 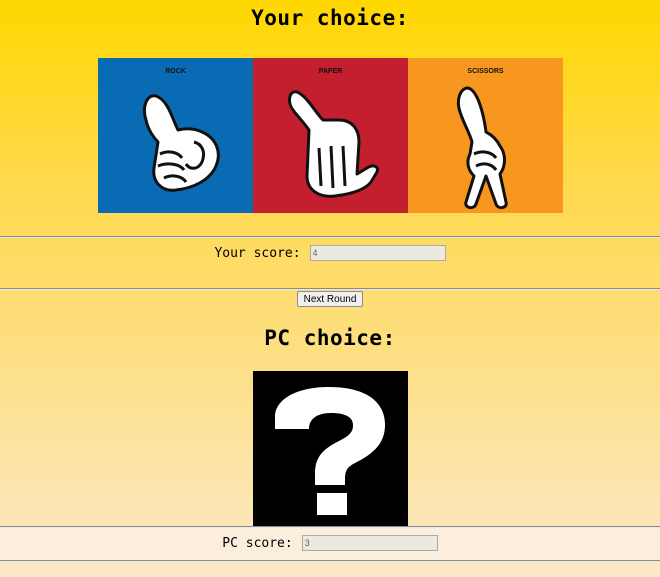 I want to click on pc-score-row: PC score:, so click(x=330, y=543).